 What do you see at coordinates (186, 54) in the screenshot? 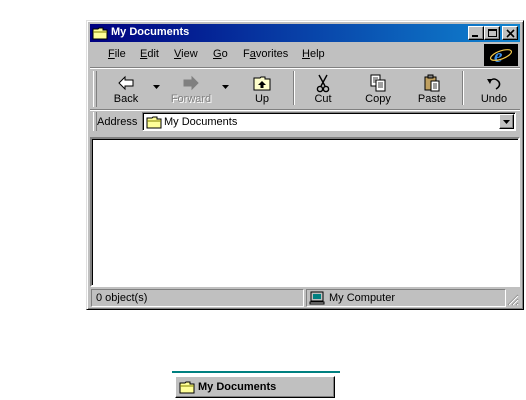
I see `menu-view: View` at bounding box center [186, 54].